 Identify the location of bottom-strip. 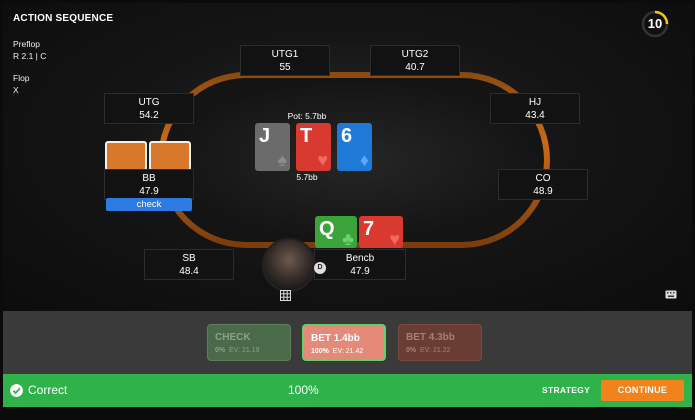
(347, 413).